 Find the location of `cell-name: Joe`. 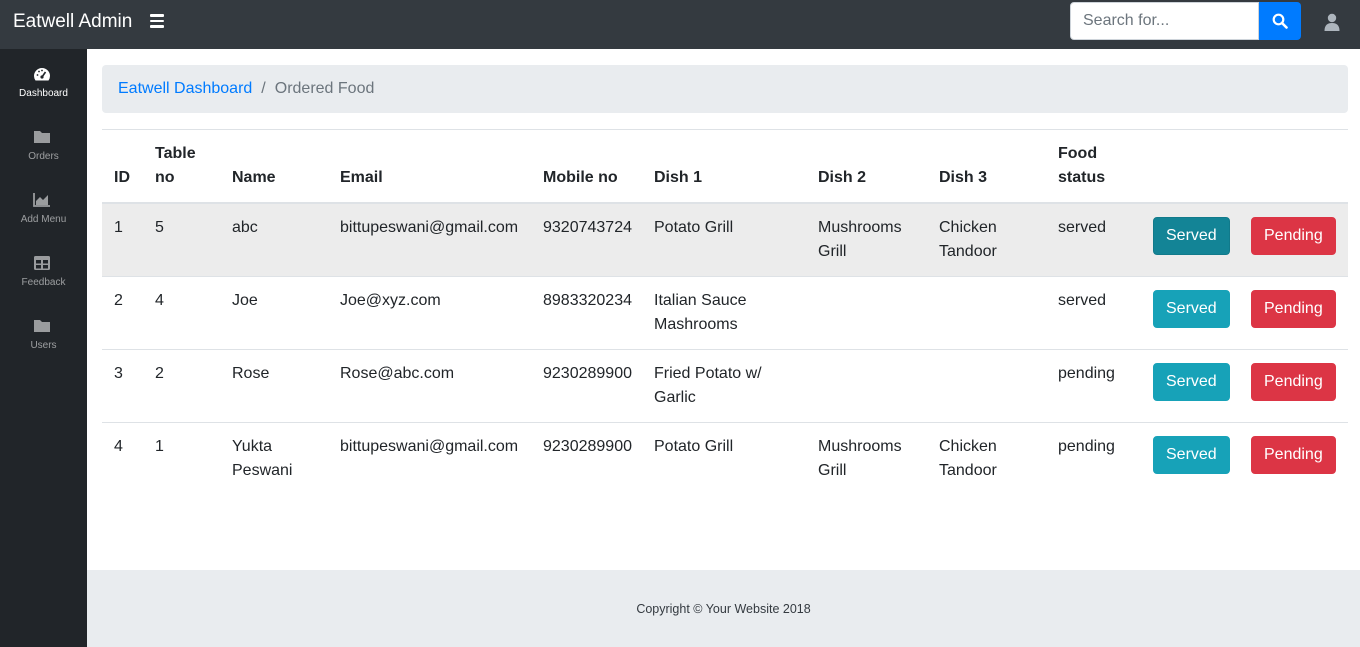

cell-name: Joe is located at coordinates (274, 313).